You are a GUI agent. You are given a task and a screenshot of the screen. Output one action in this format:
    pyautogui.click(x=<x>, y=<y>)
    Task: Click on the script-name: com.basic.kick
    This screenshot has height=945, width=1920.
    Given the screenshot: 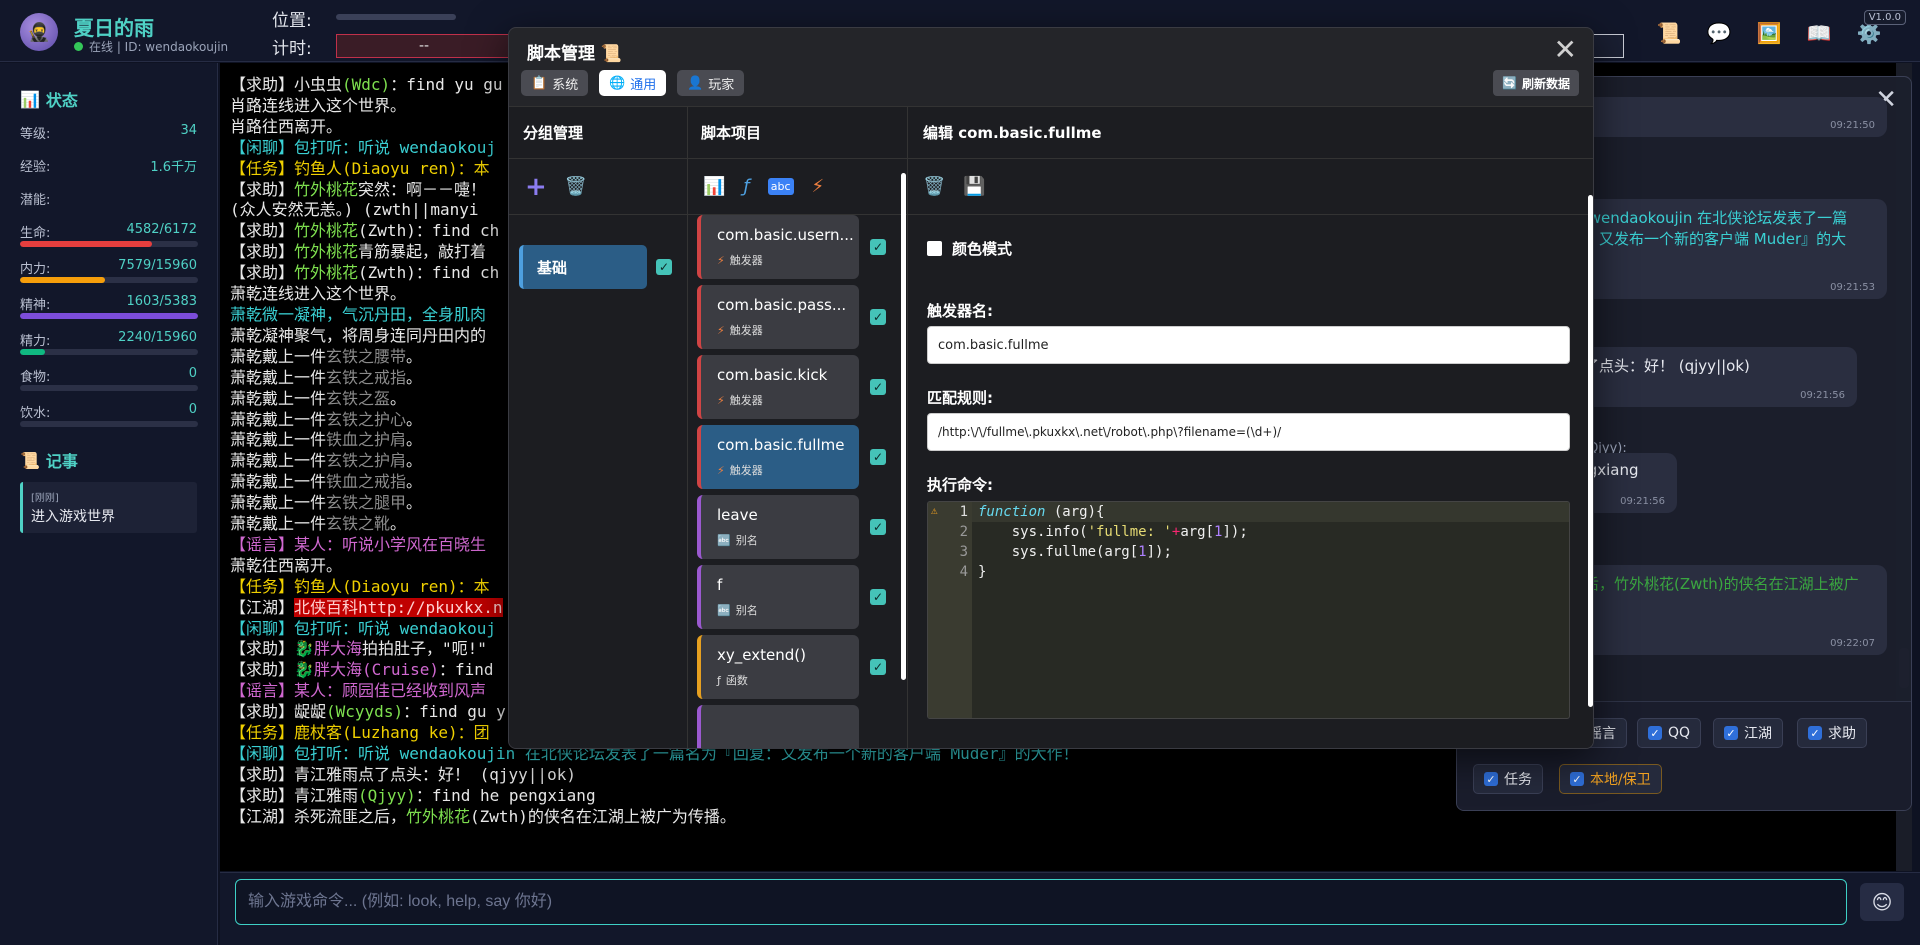 What is the action you would take?
    pyautogui.click(x=772, y=375)
    